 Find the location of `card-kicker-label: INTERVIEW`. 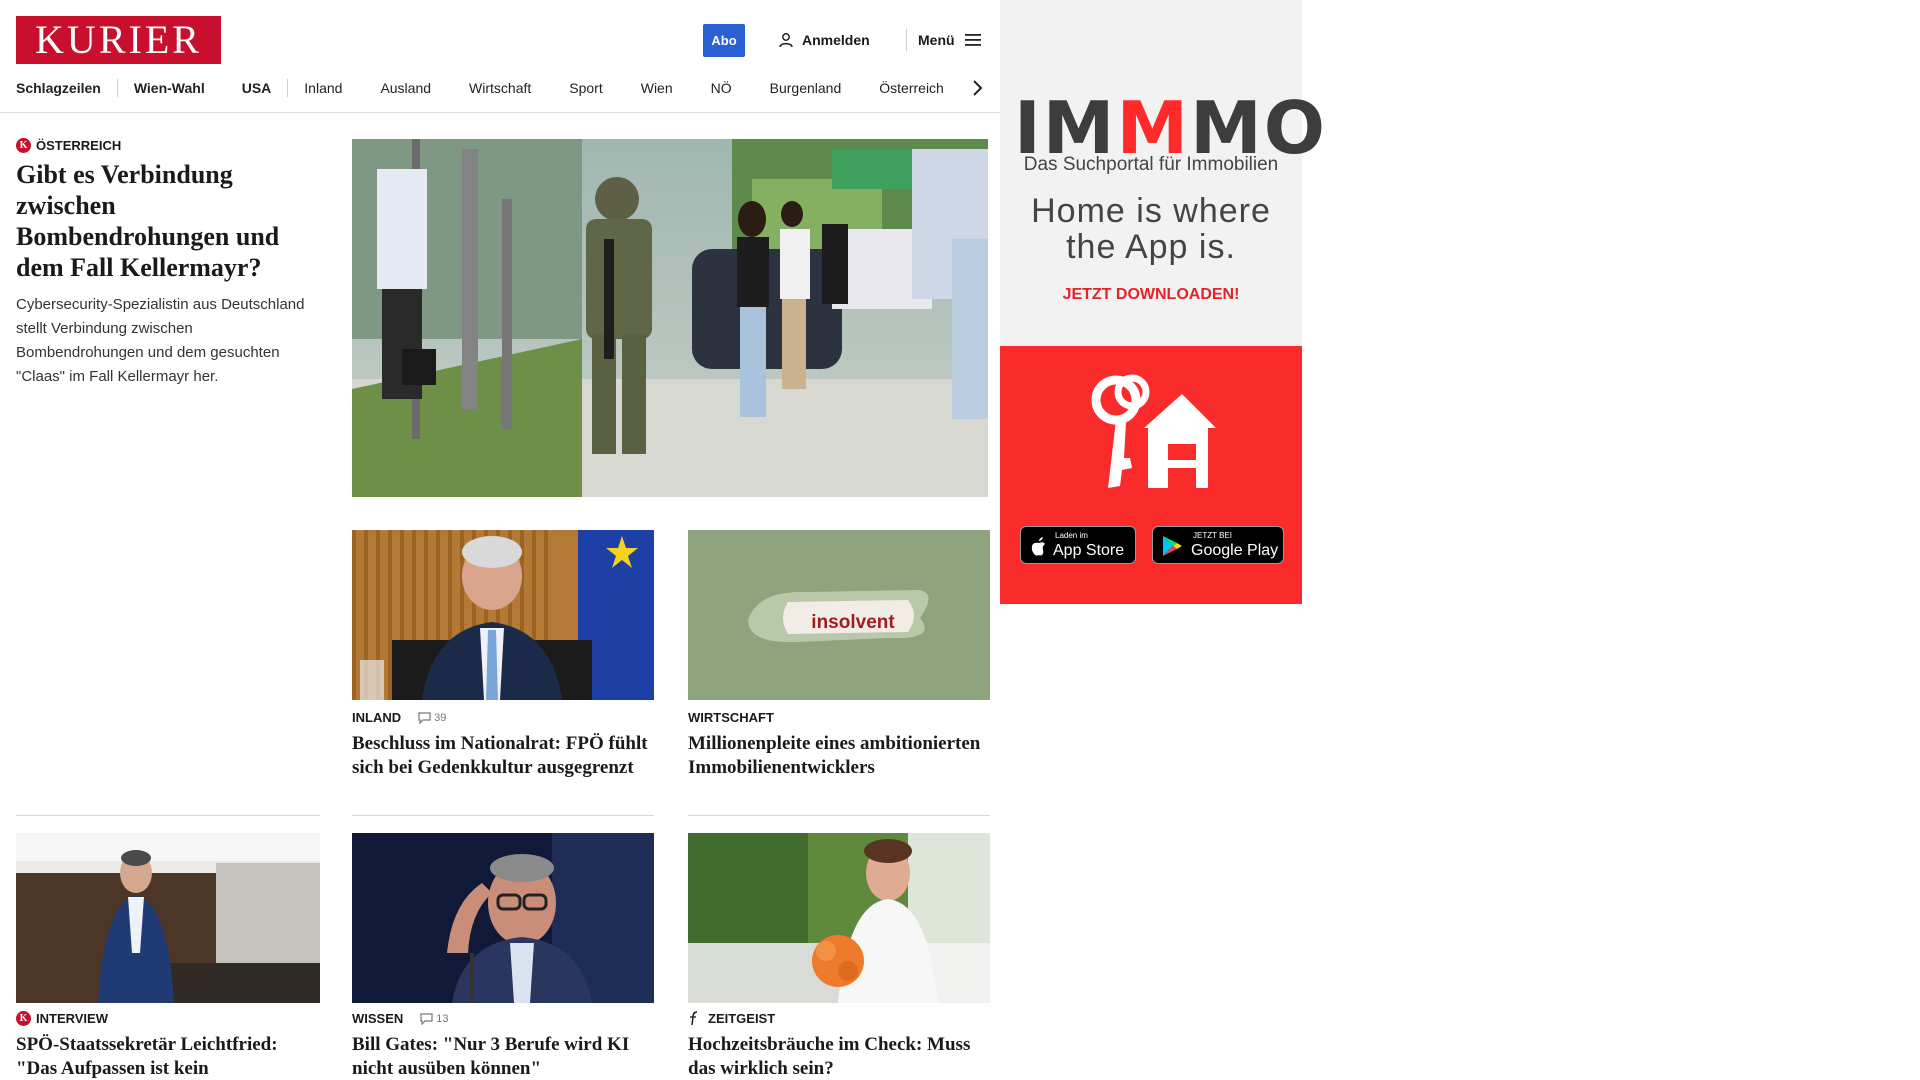

card-kicker-label: INTERVIEW is located at coordinates (72, 1018).